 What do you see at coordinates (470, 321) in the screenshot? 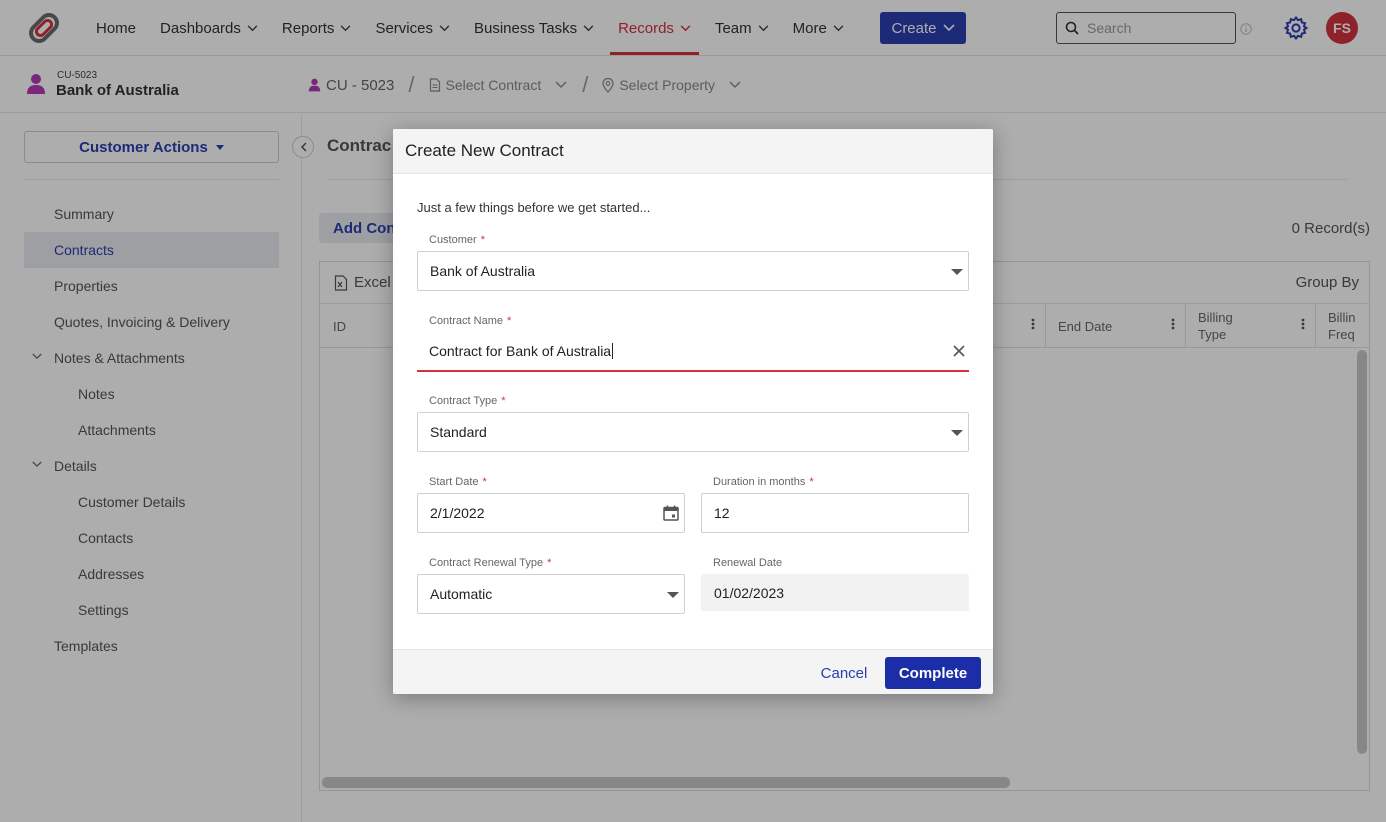
I see `contract-name-field-label: Contract Name *` at bounding box center [470, 321].